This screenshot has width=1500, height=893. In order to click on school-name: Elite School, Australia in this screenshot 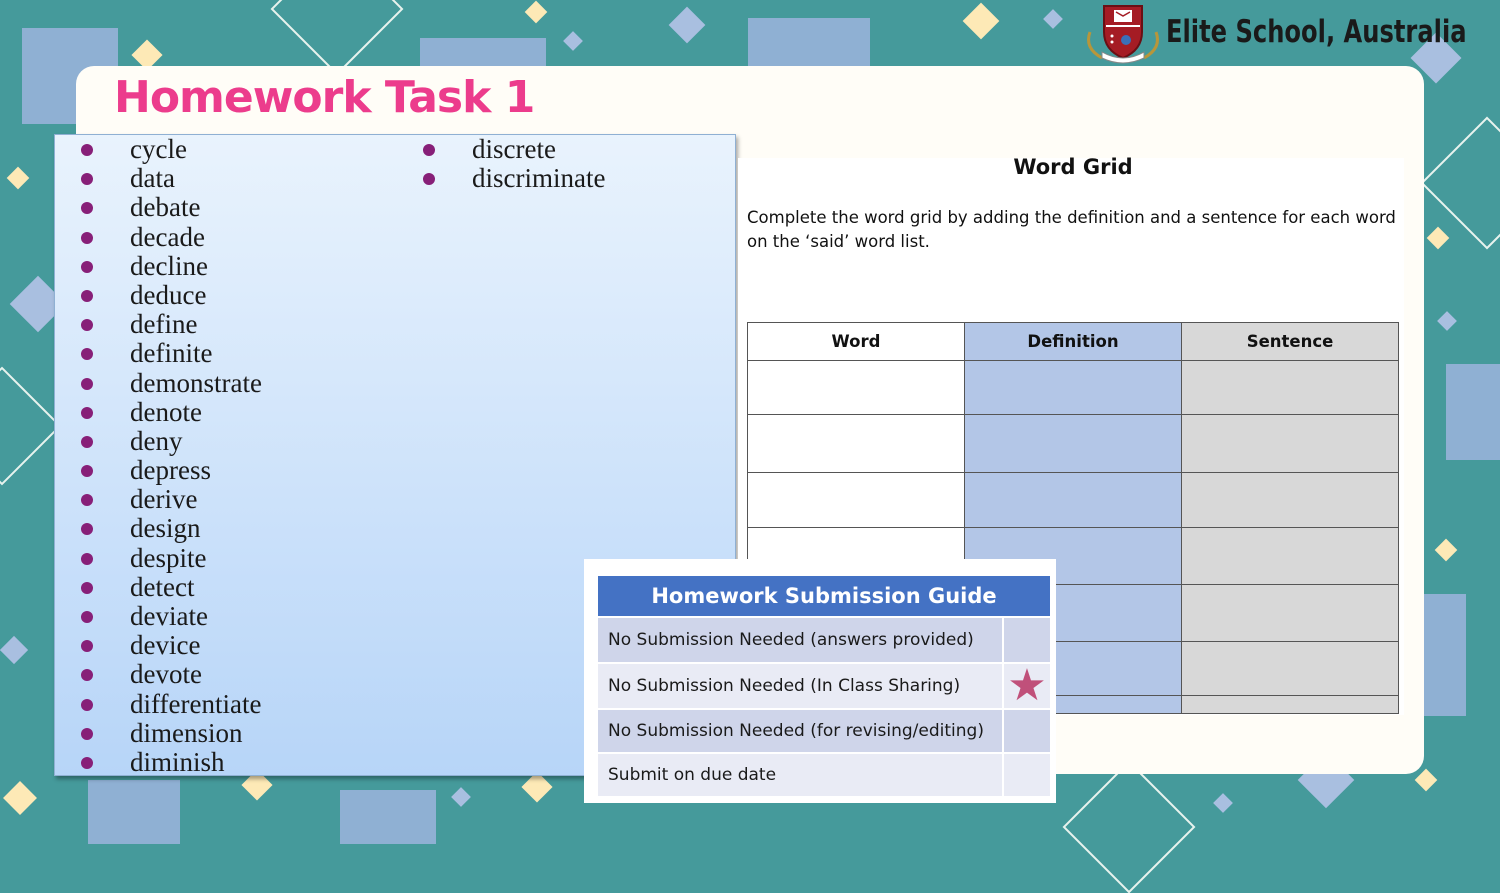, I will do `click(1316, 32)`.